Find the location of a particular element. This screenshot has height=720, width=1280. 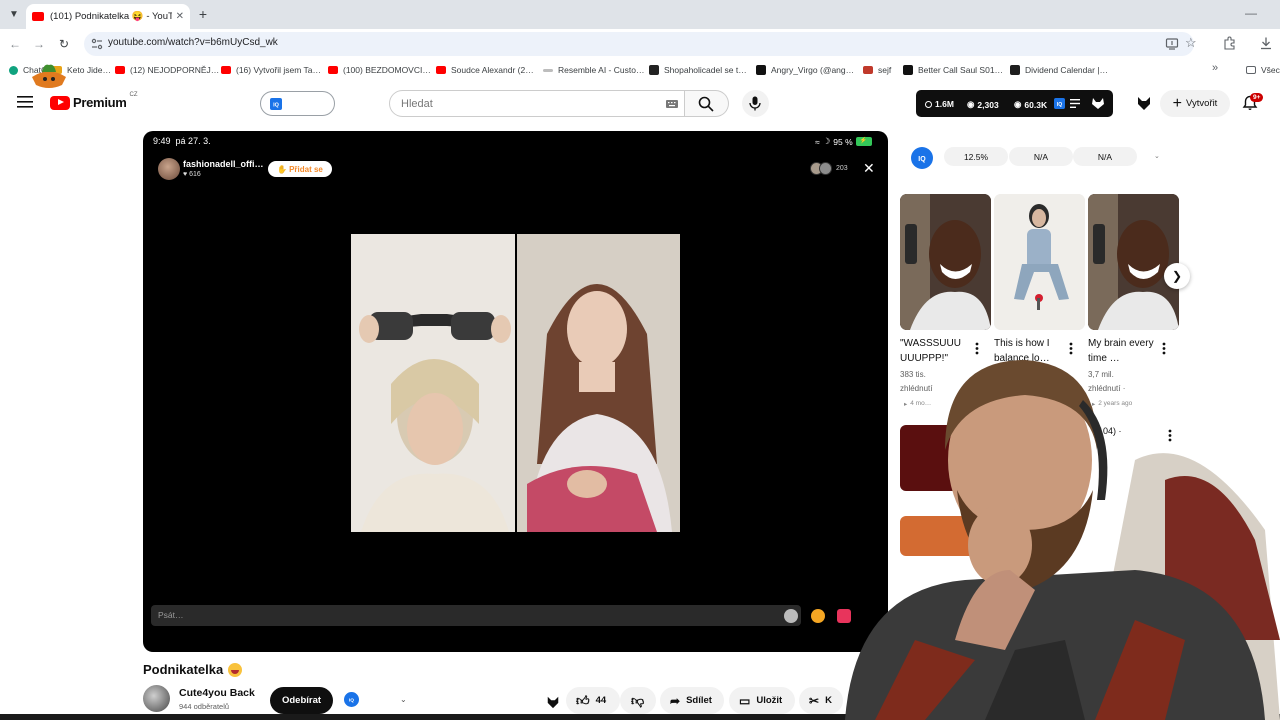

subscribe-button: Odebírat is located at coordinates (301, 700).